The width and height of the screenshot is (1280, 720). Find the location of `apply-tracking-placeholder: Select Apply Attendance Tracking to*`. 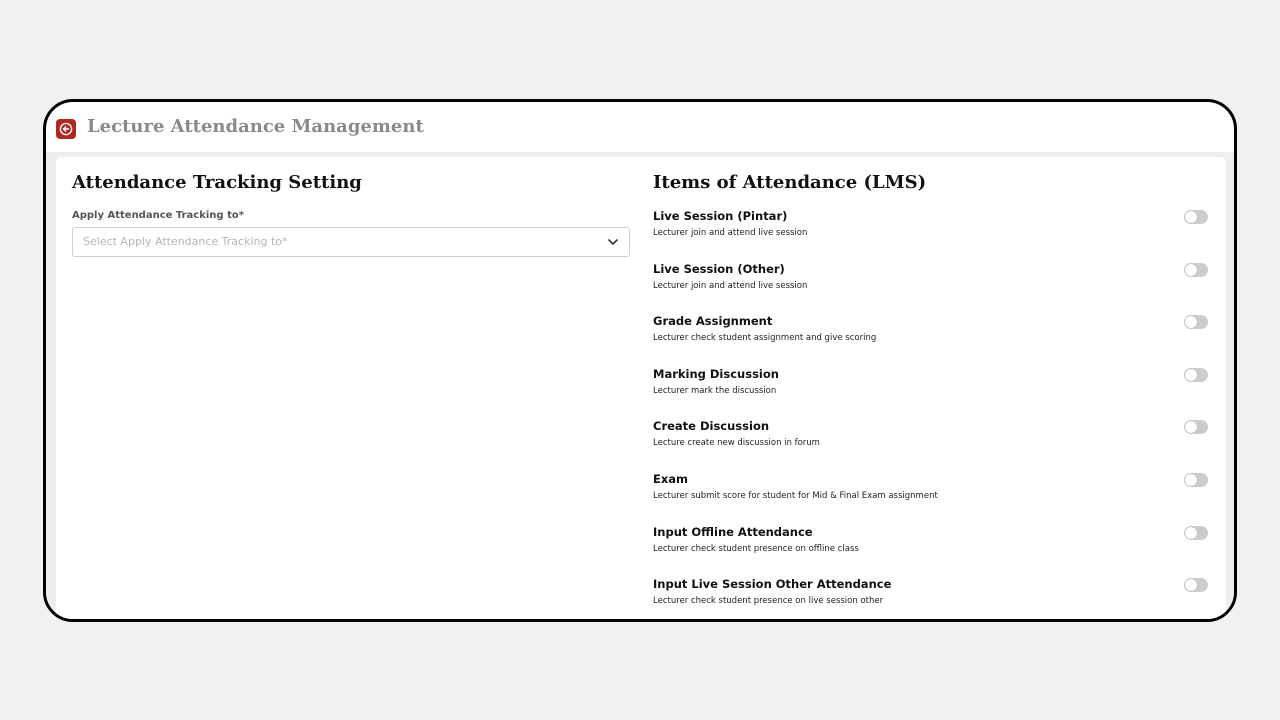

apply-tracking-placeholder: Select Apply Attendance Tracking to* is located at coordinates (185, 241).